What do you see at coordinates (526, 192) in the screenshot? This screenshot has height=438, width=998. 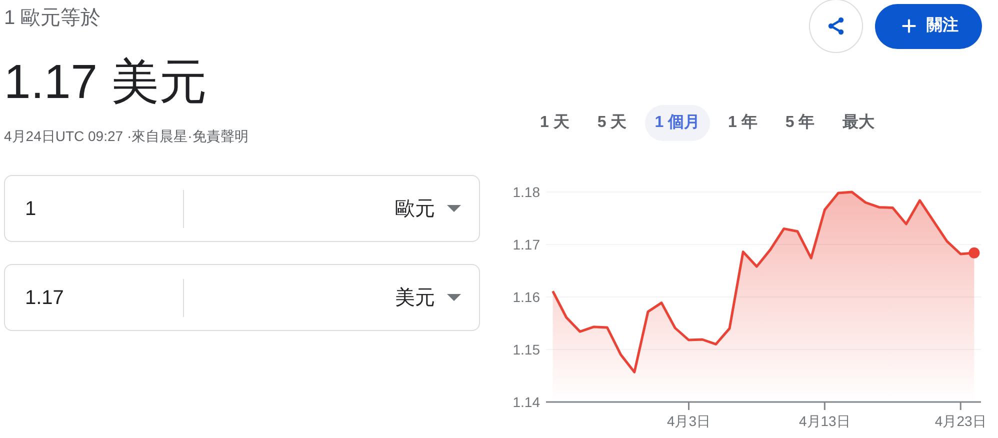 I see `axis-label: 1.18` at bounding box center [526, 192].